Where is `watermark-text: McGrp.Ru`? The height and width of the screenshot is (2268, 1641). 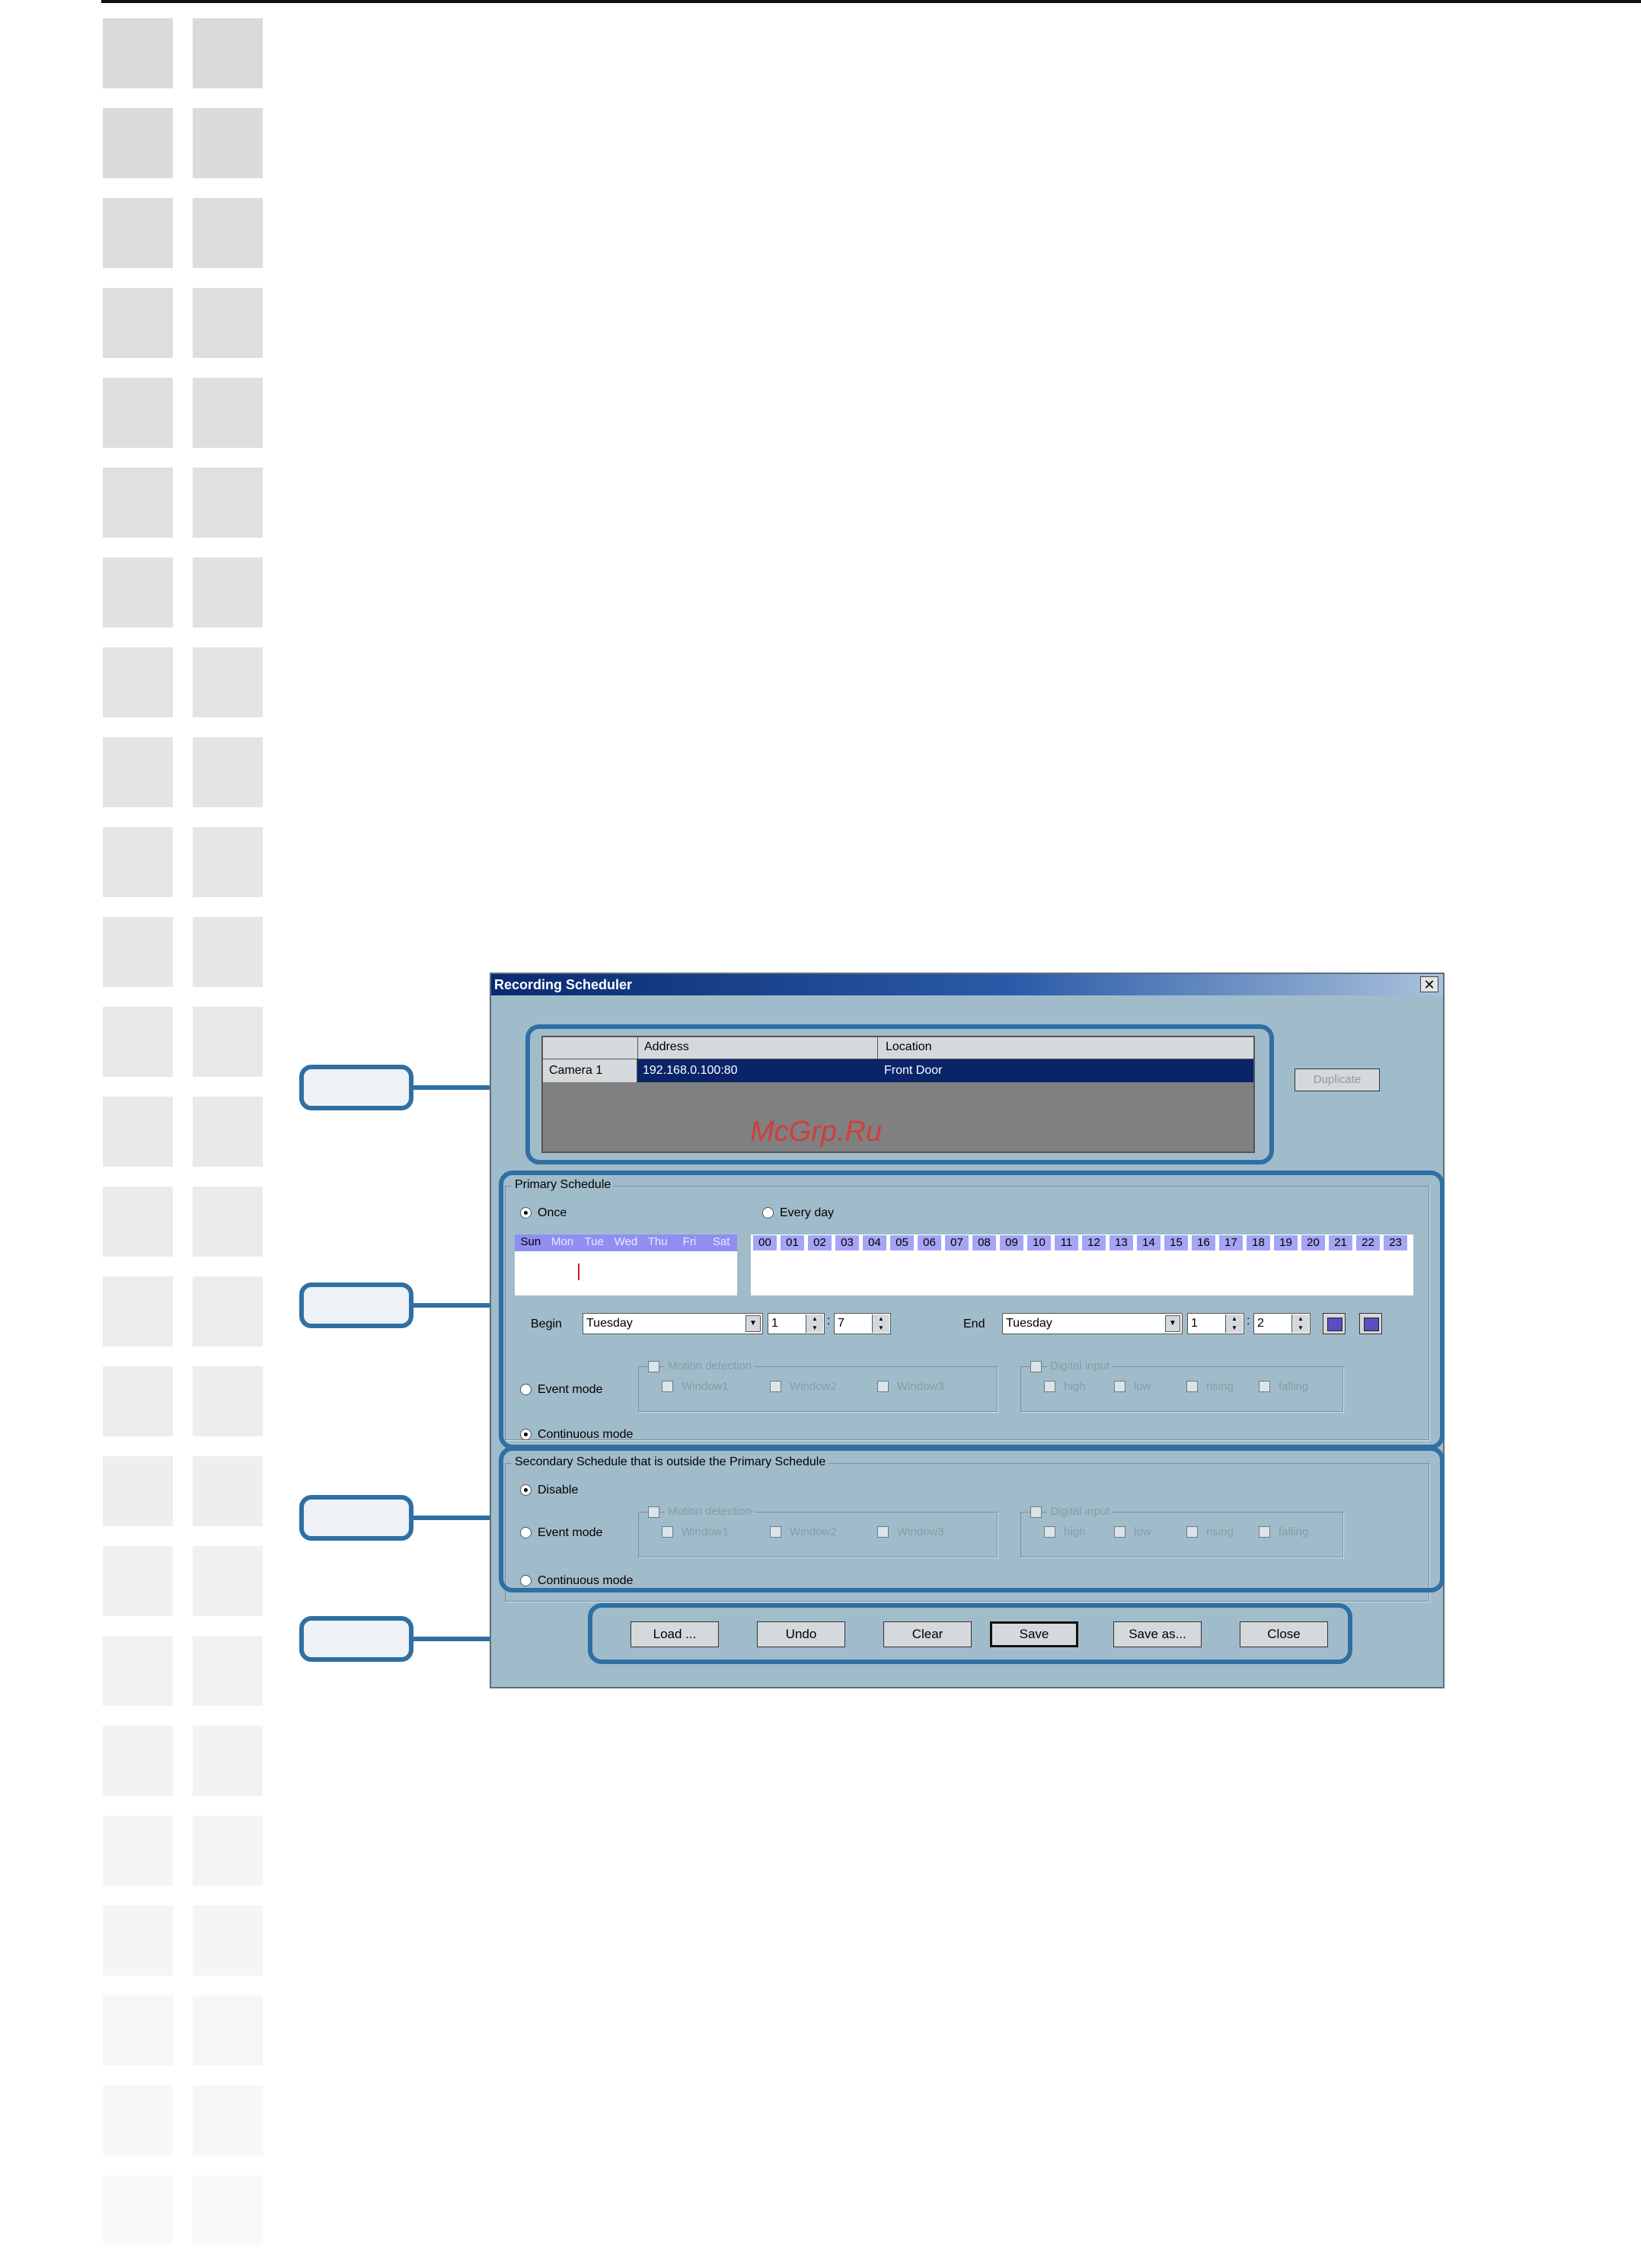 watermark-text: McGrp.Ru is located at coordinates (816, 1132).